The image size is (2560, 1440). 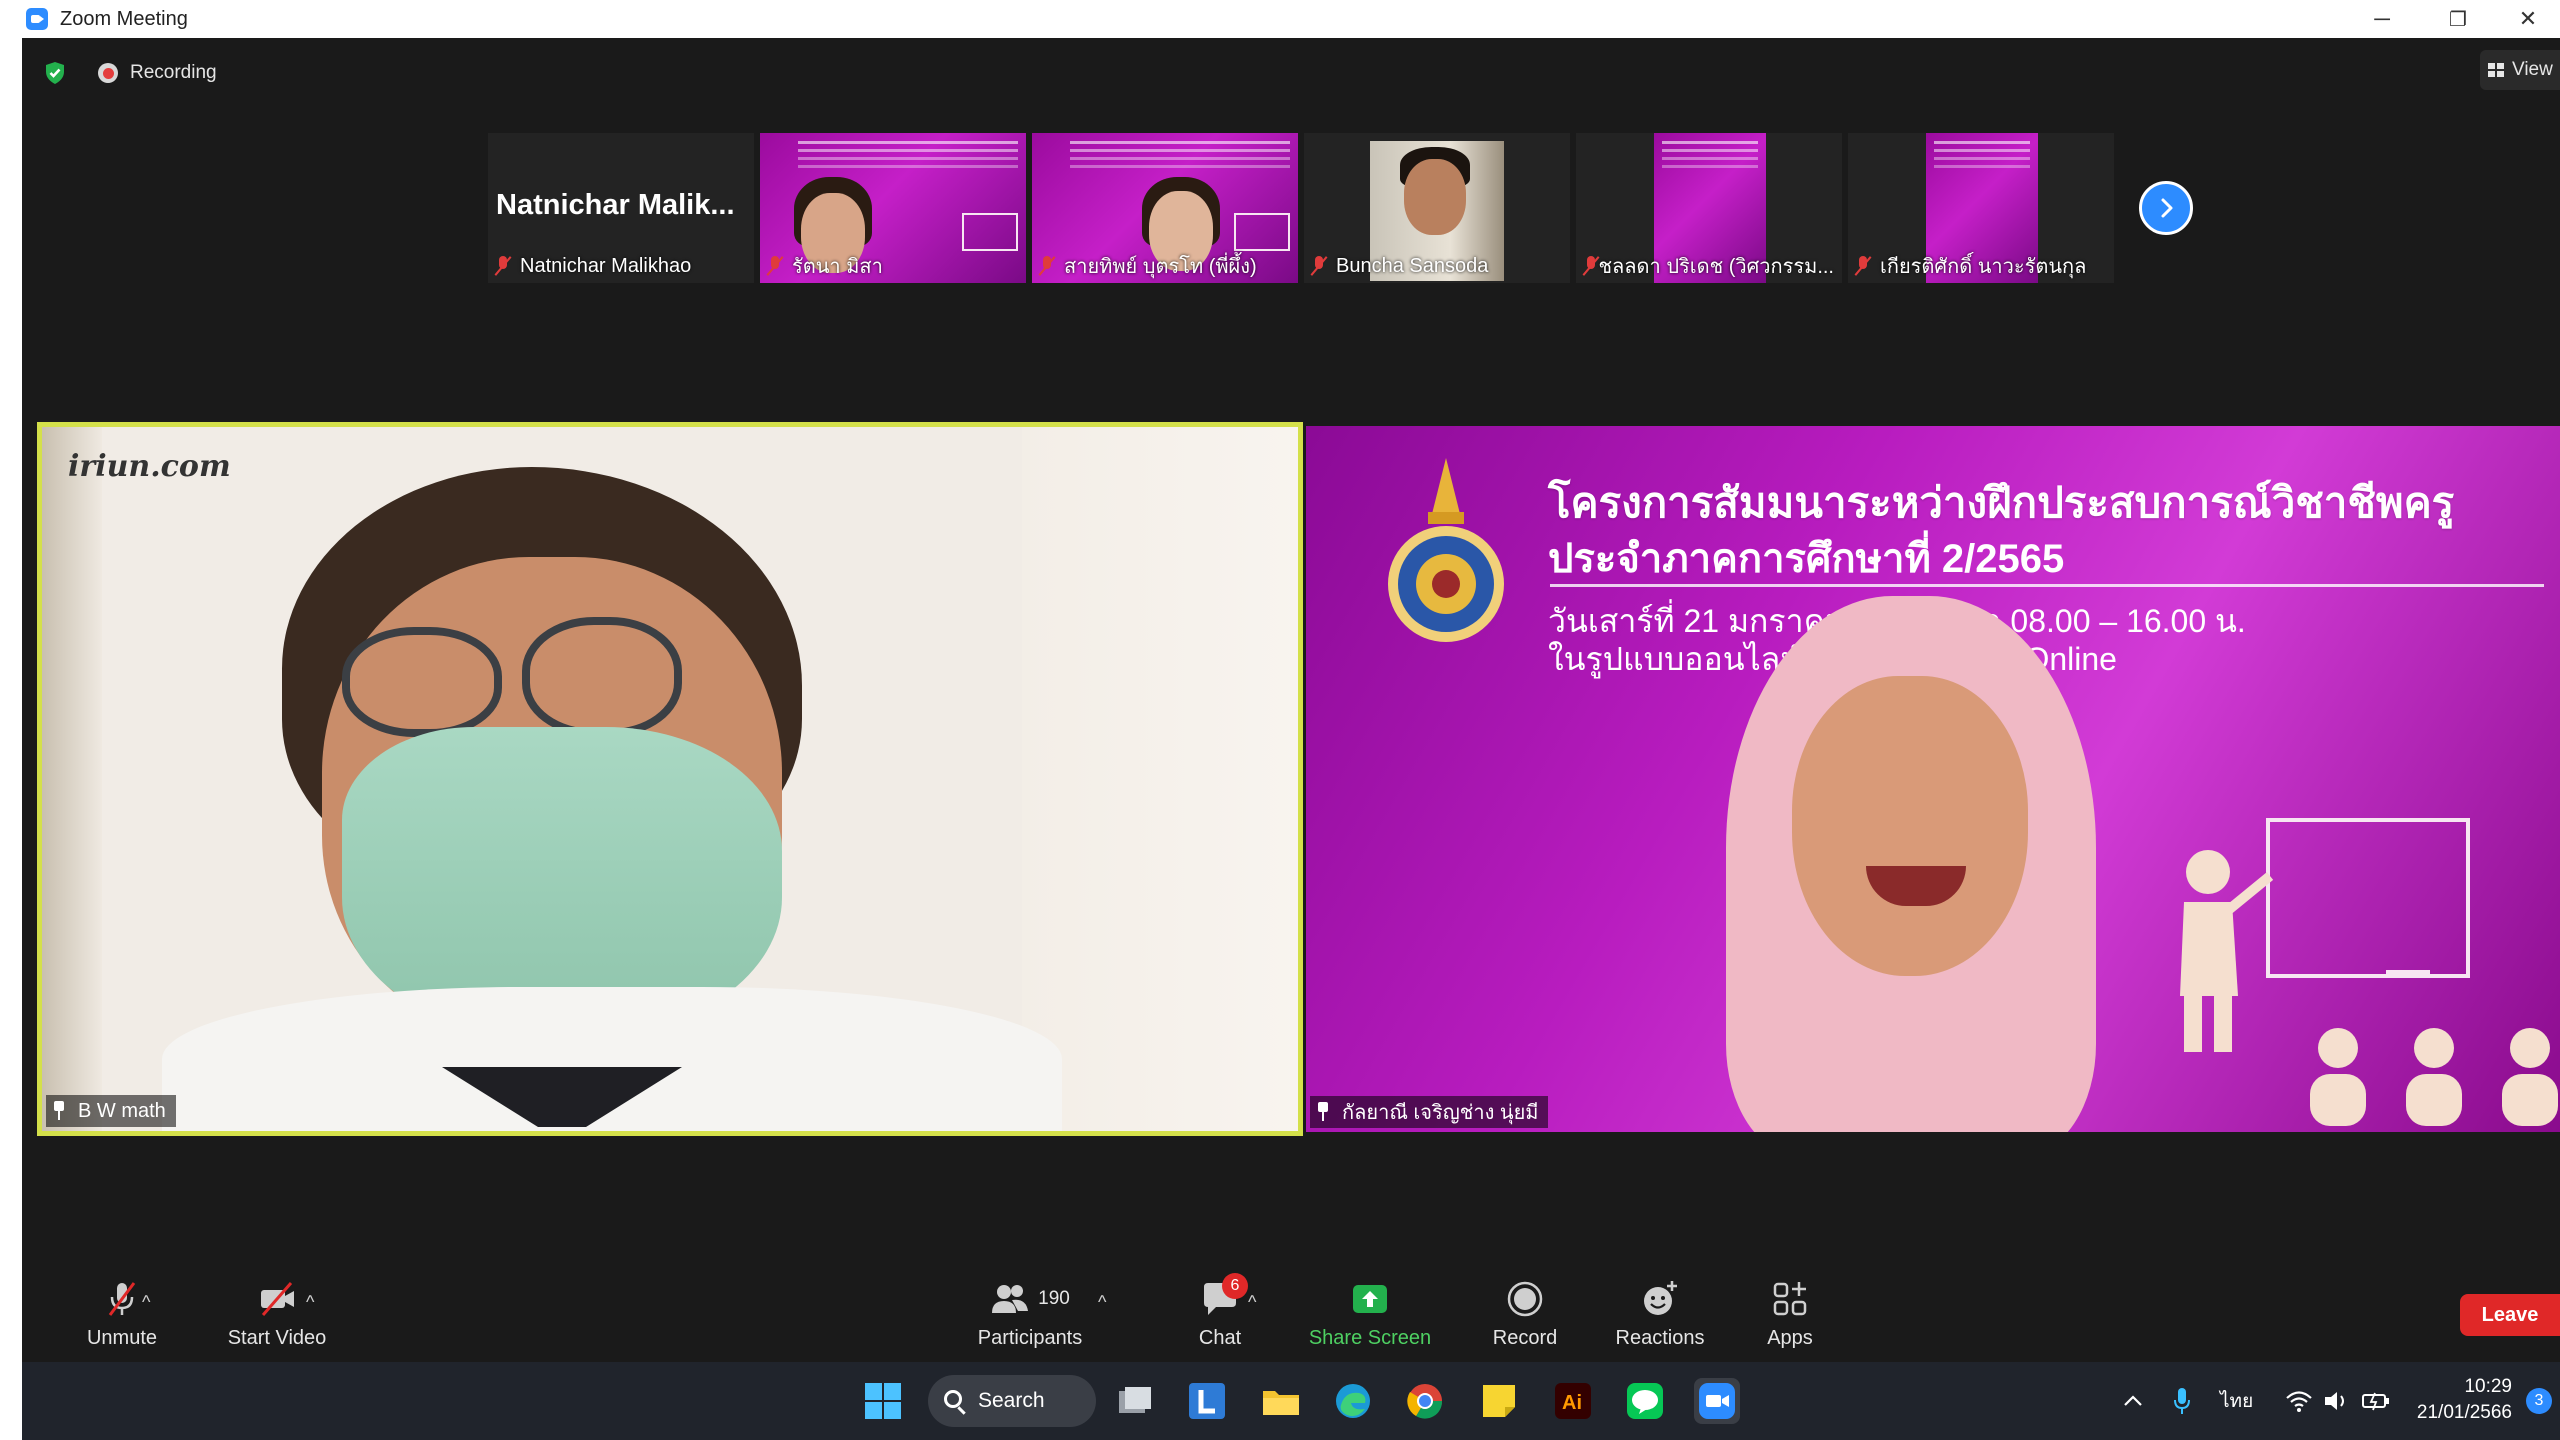 What do you see at coordinates (1135, 1401) in the screenshot?
I see `task-view-icon` at bounding box center [1135, 1401].